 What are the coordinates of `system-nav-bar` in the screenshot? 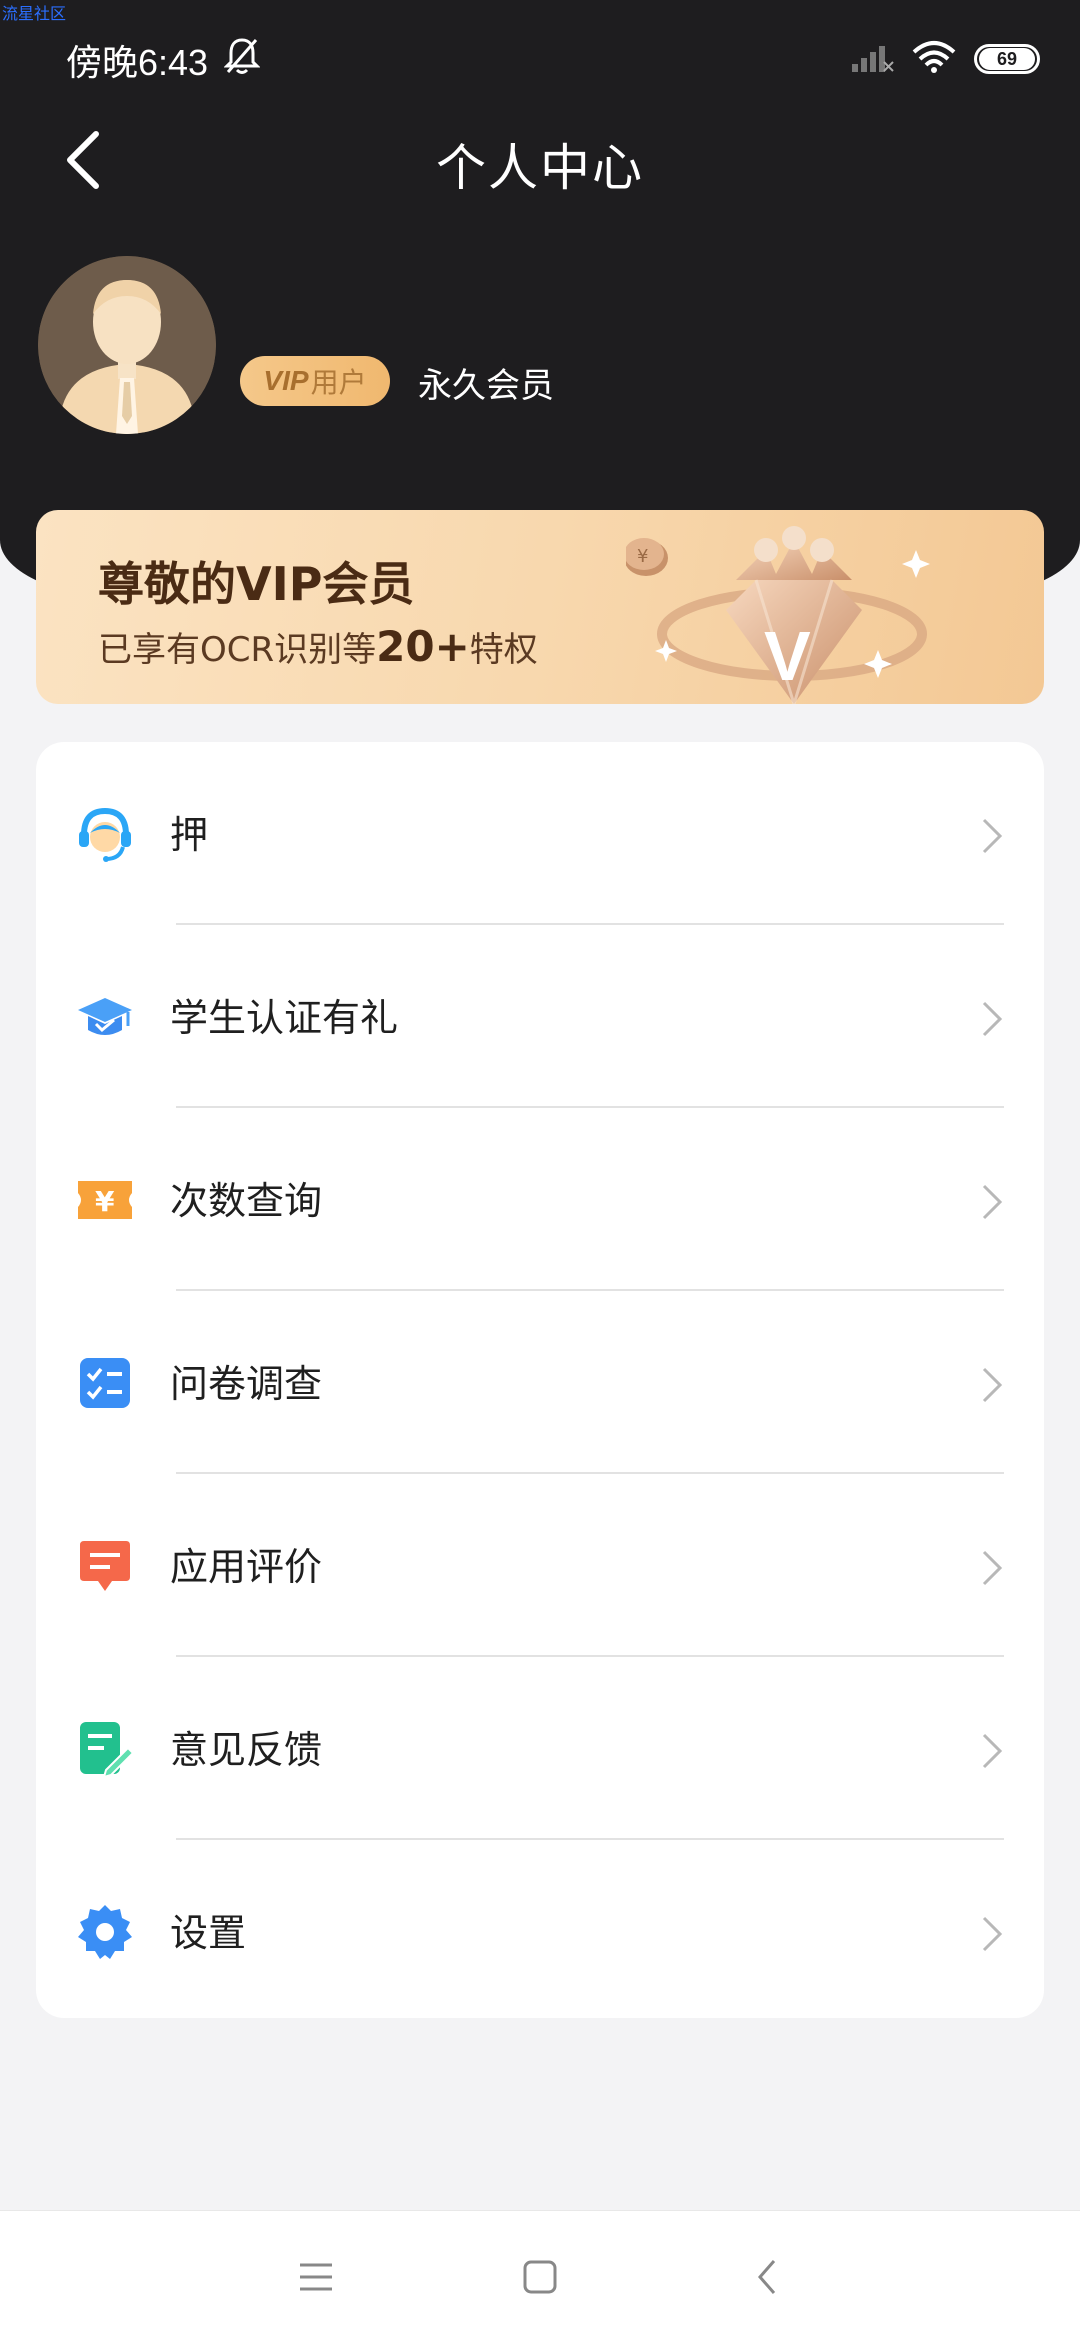 It's located at (540, 2275).